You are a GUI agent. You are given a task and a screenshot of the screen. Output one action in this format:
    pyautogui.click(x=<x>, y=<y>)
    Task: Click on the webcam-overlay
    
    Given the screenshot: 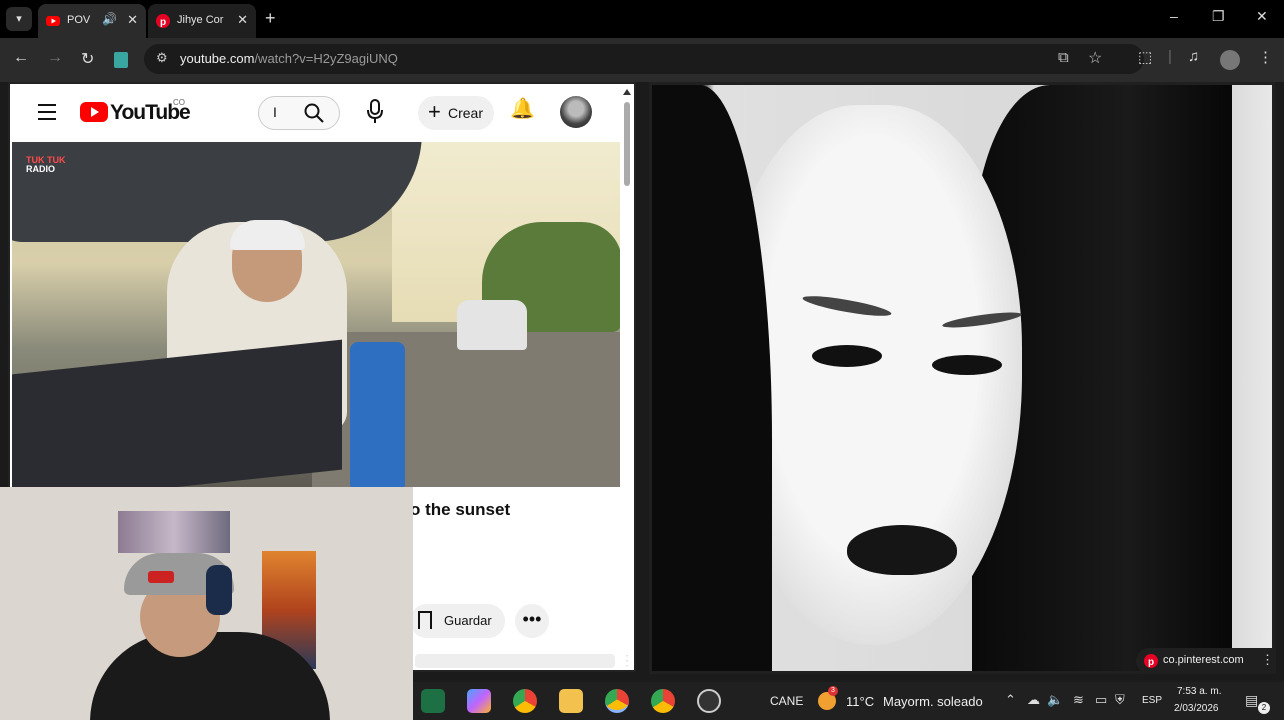 What is the action you would take?
    pyautogui.click(x=206, y=603)
    